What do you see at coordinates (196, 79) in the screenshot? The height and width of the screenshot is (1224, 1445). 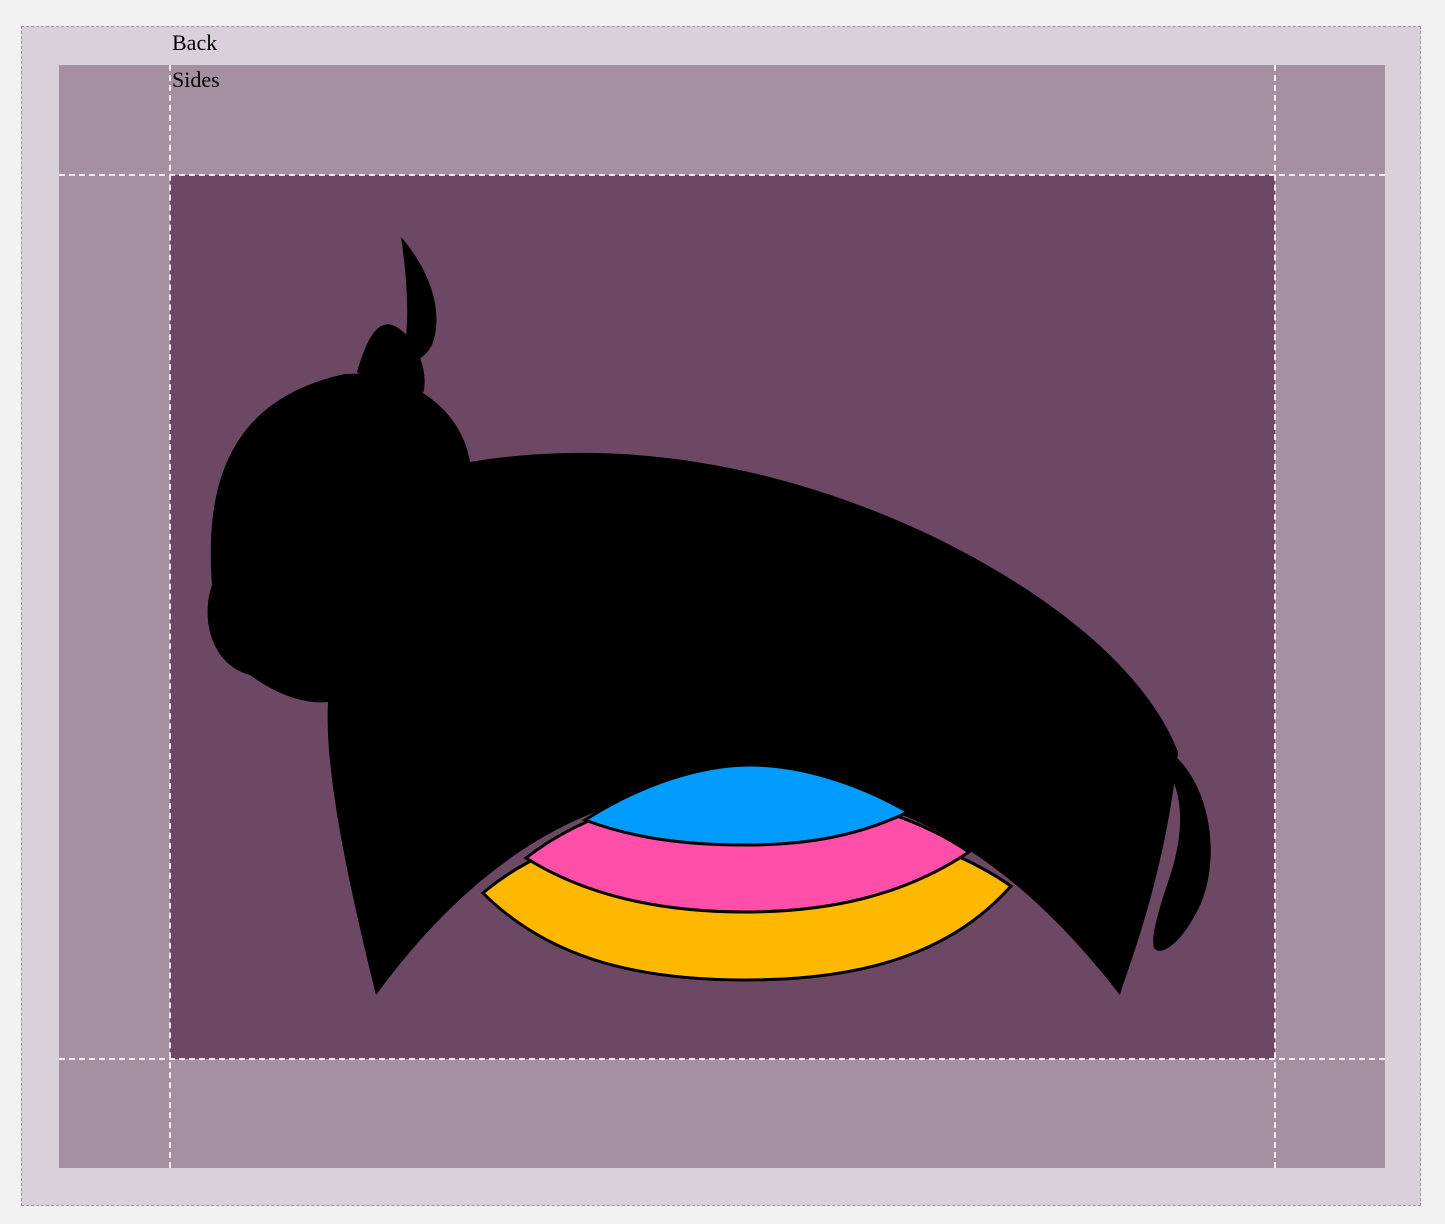 I see `sides-label: Sides` at bounding box center [196, 79].